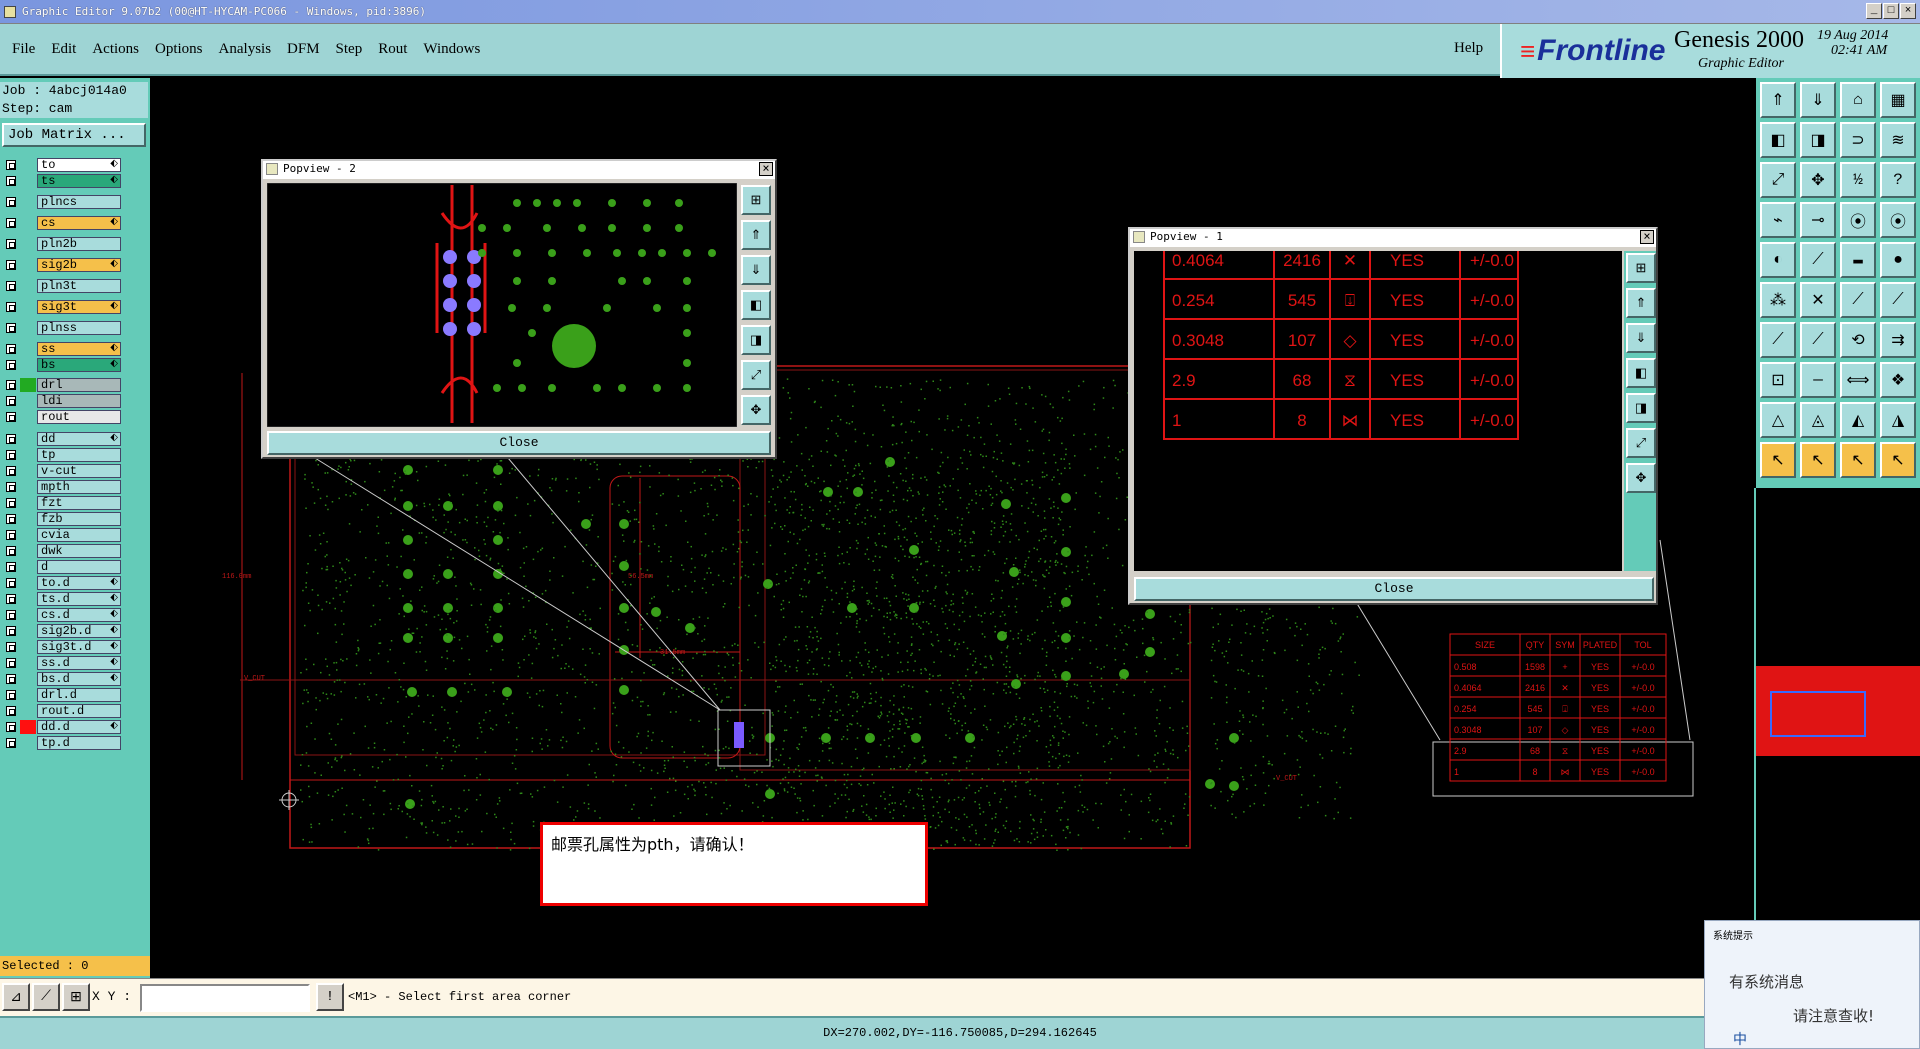 This screenshot has height=1049, width=1920. I want to click on layer-row-pln3t: pln3t, so click(62, 286).